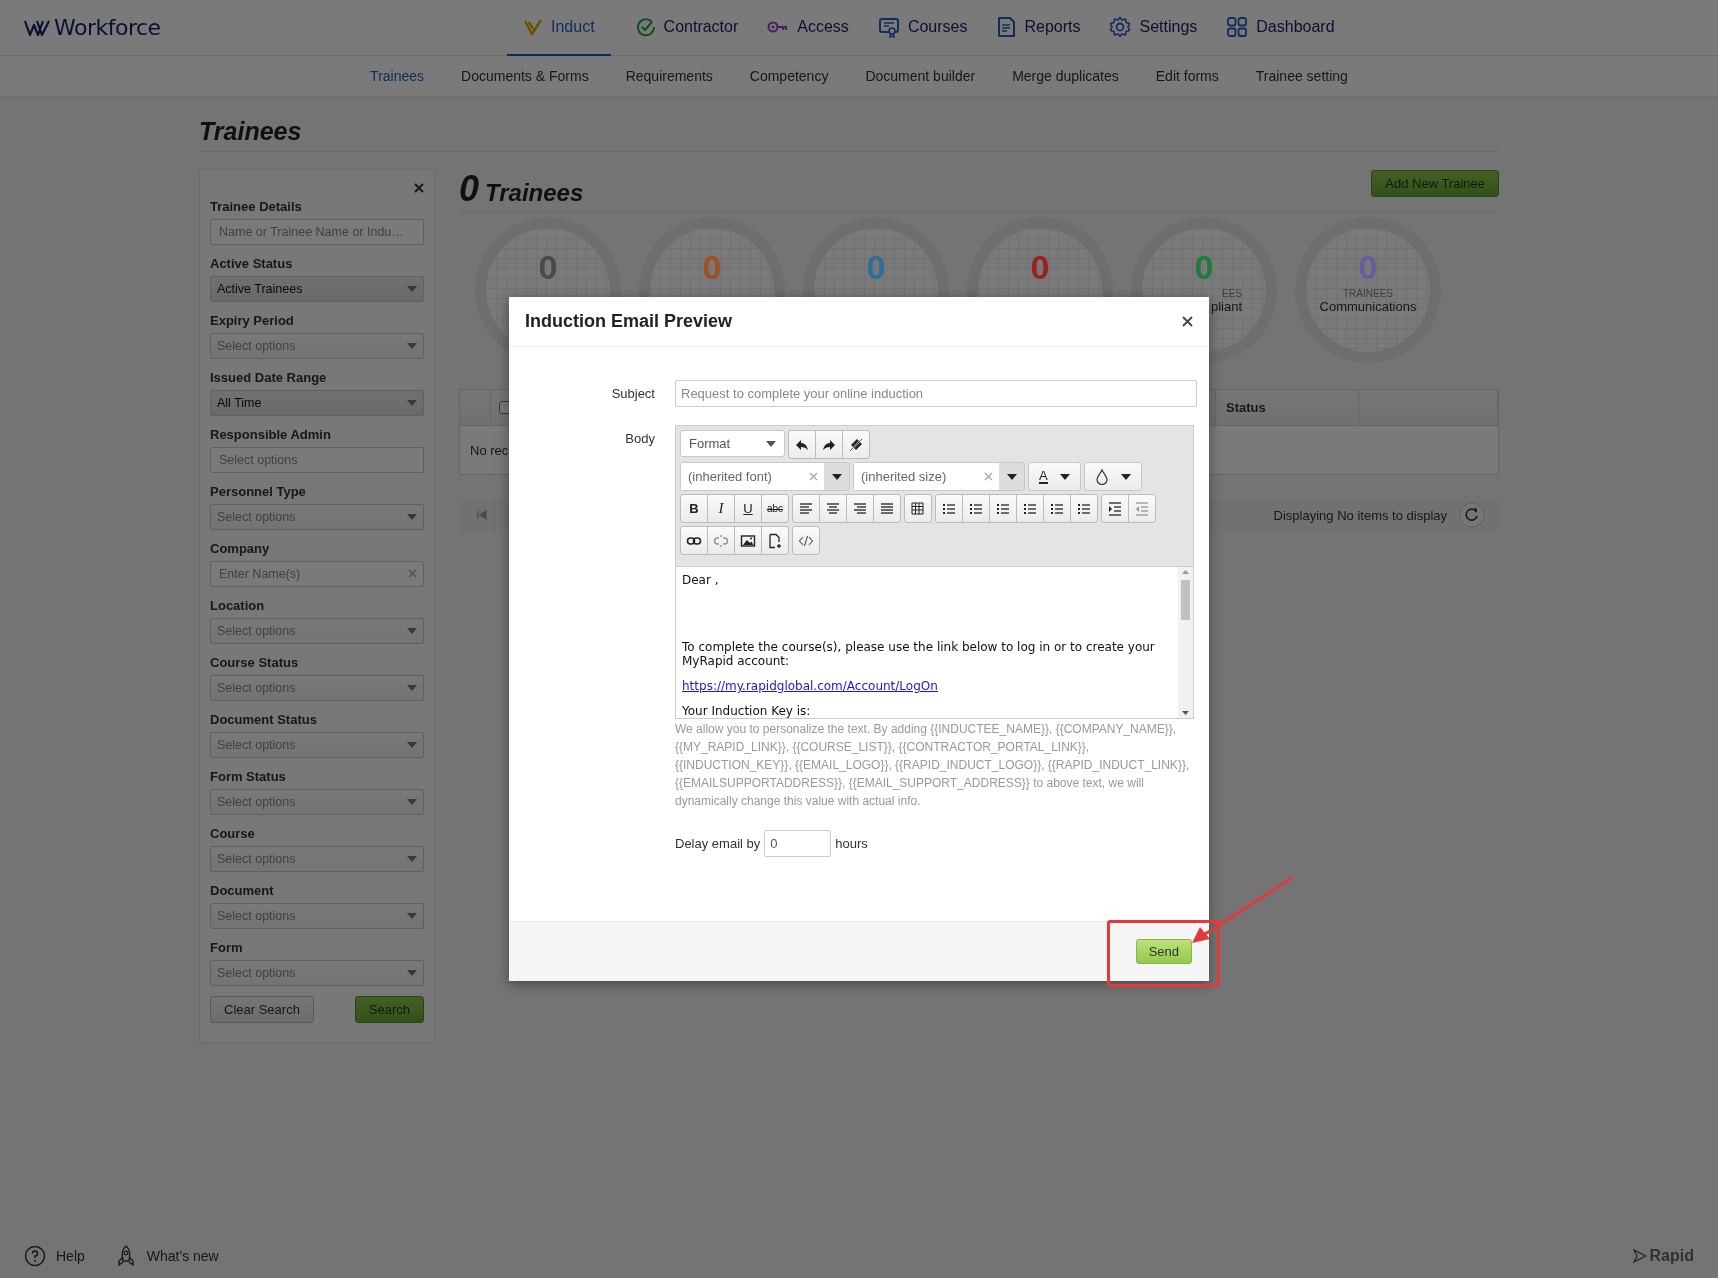  What do you see at coordinates (1301, 76) in the screenshot?
I see `sub-nav-tab: Trainee setting` at bounding box center [1301, 76].